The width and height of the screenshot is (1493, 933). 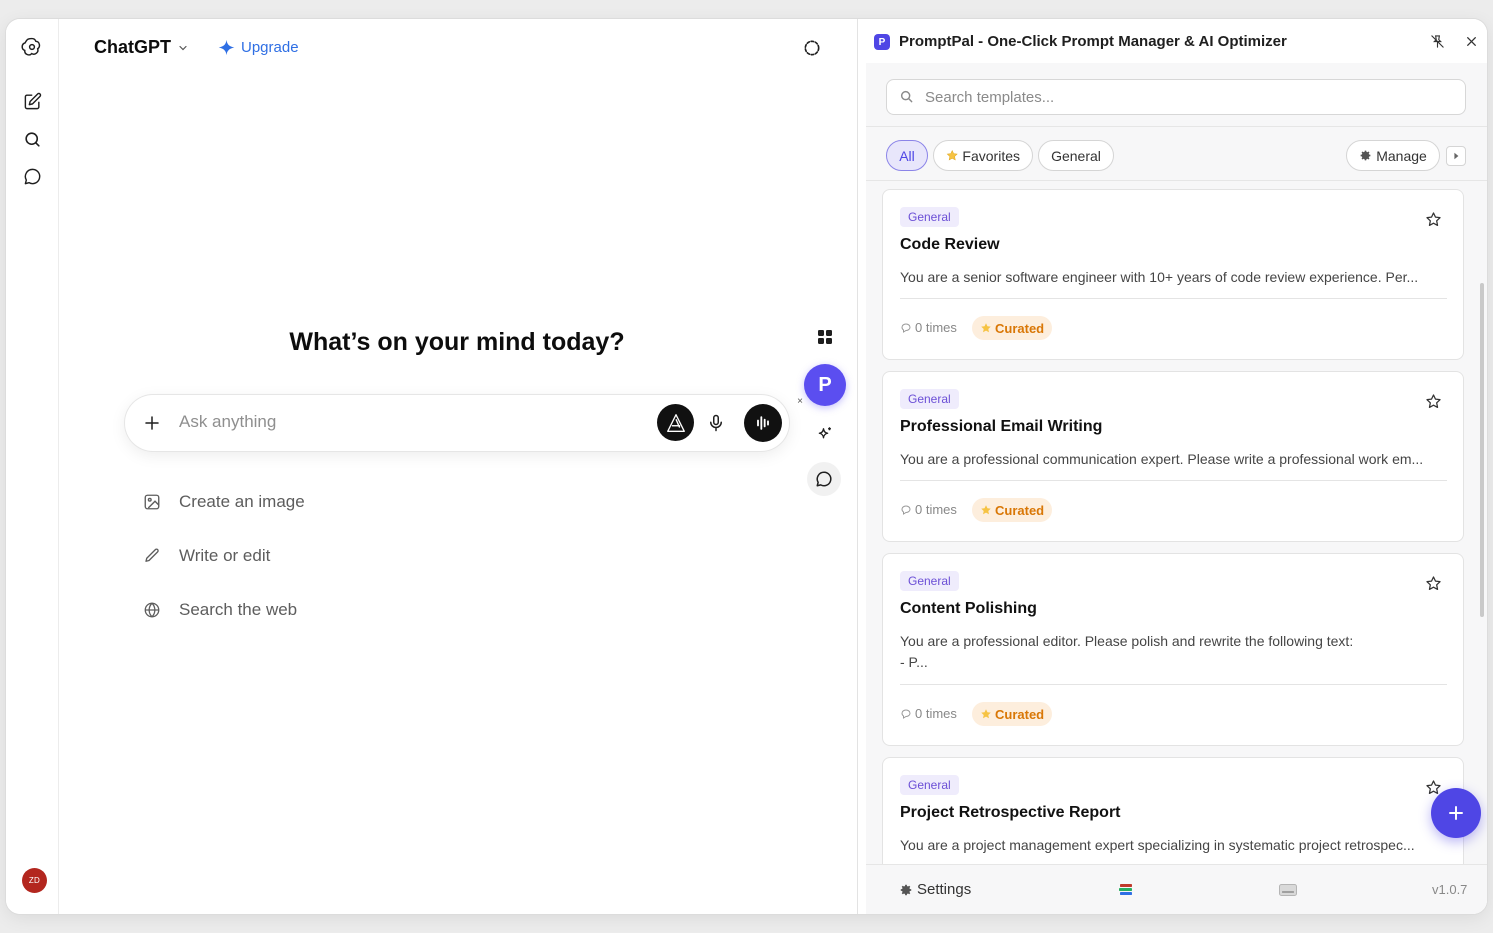 I want to click on microphone-icon, so click(x=716, y=423).